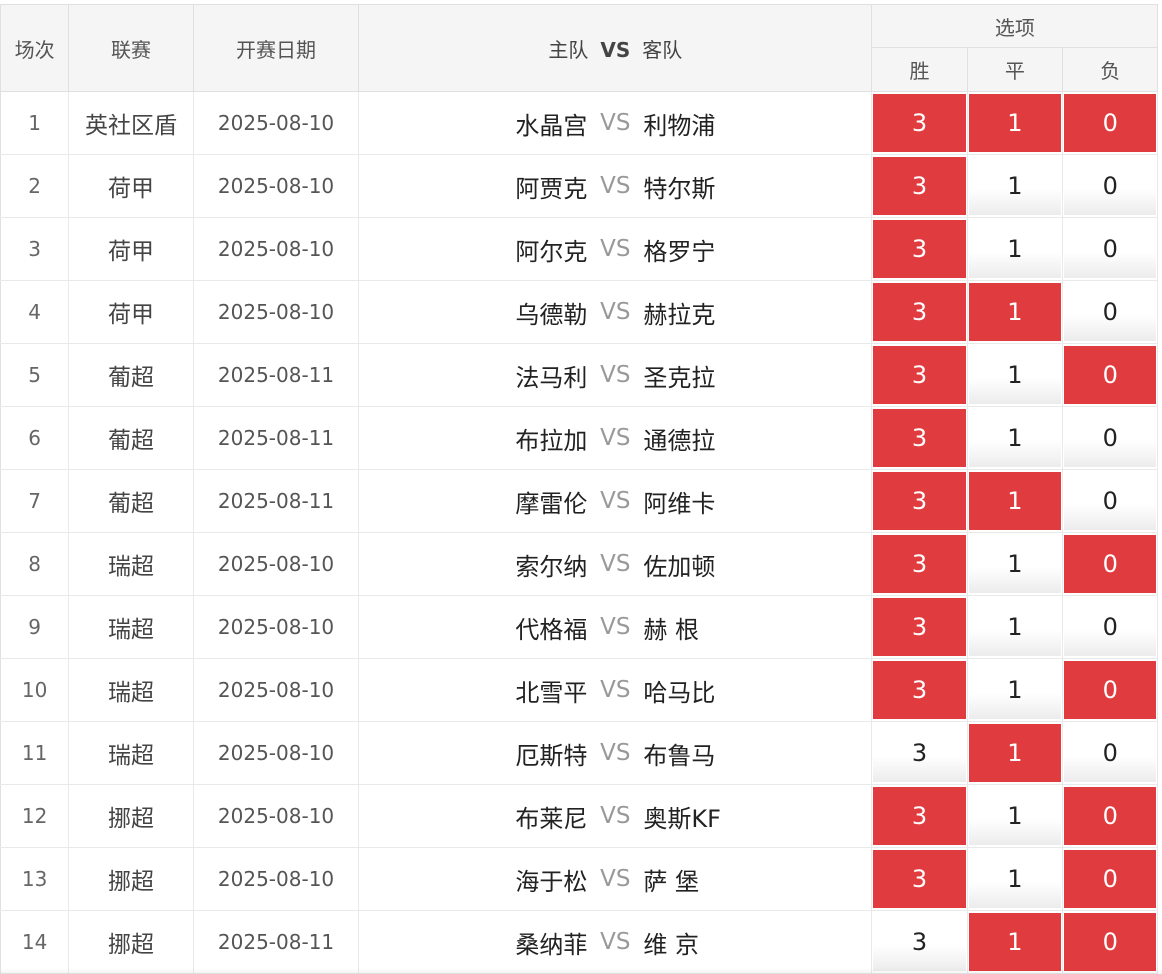 The image size is (1162, 974). I want to click on home-team: 海于松, so click(545, 879).